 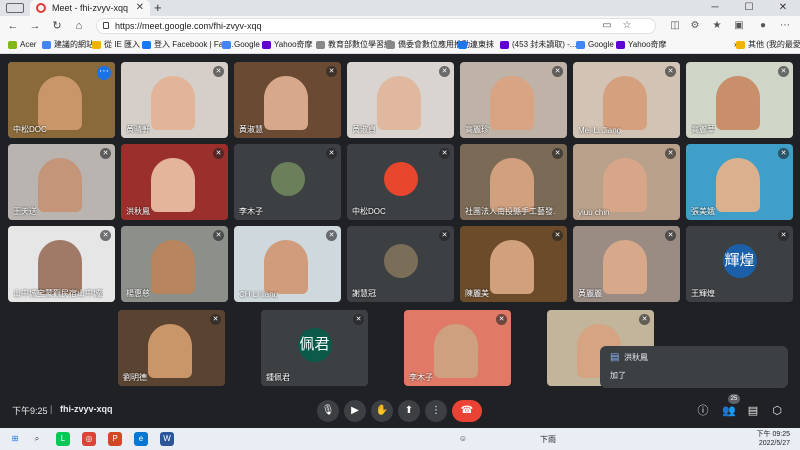 I want to click on meet-record-icon, so click(x=41, y=8).